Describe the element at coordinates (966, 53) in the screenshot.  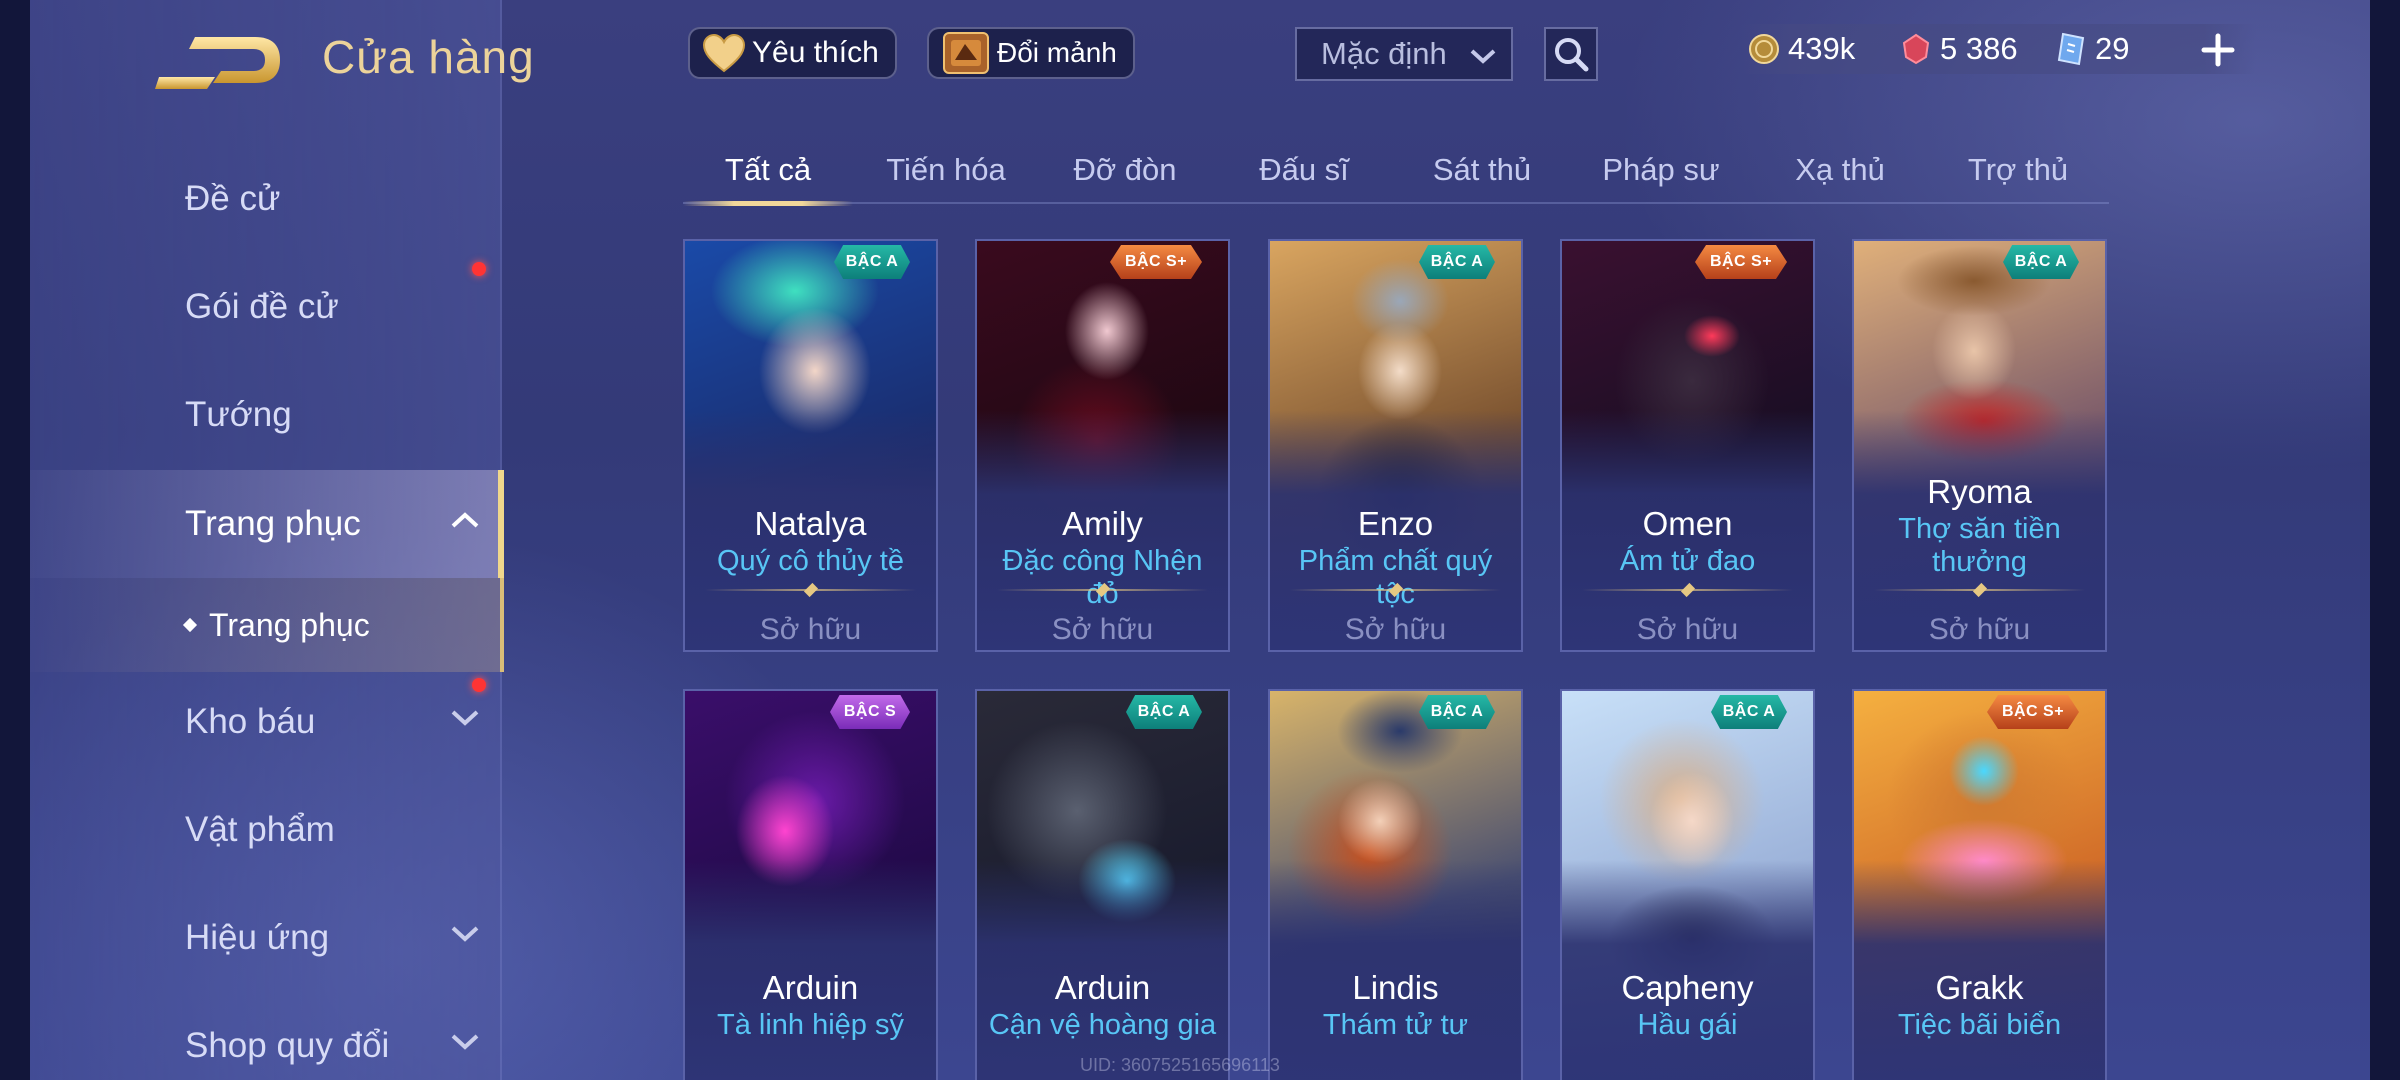
I see `shard-chest-icon` at that location.